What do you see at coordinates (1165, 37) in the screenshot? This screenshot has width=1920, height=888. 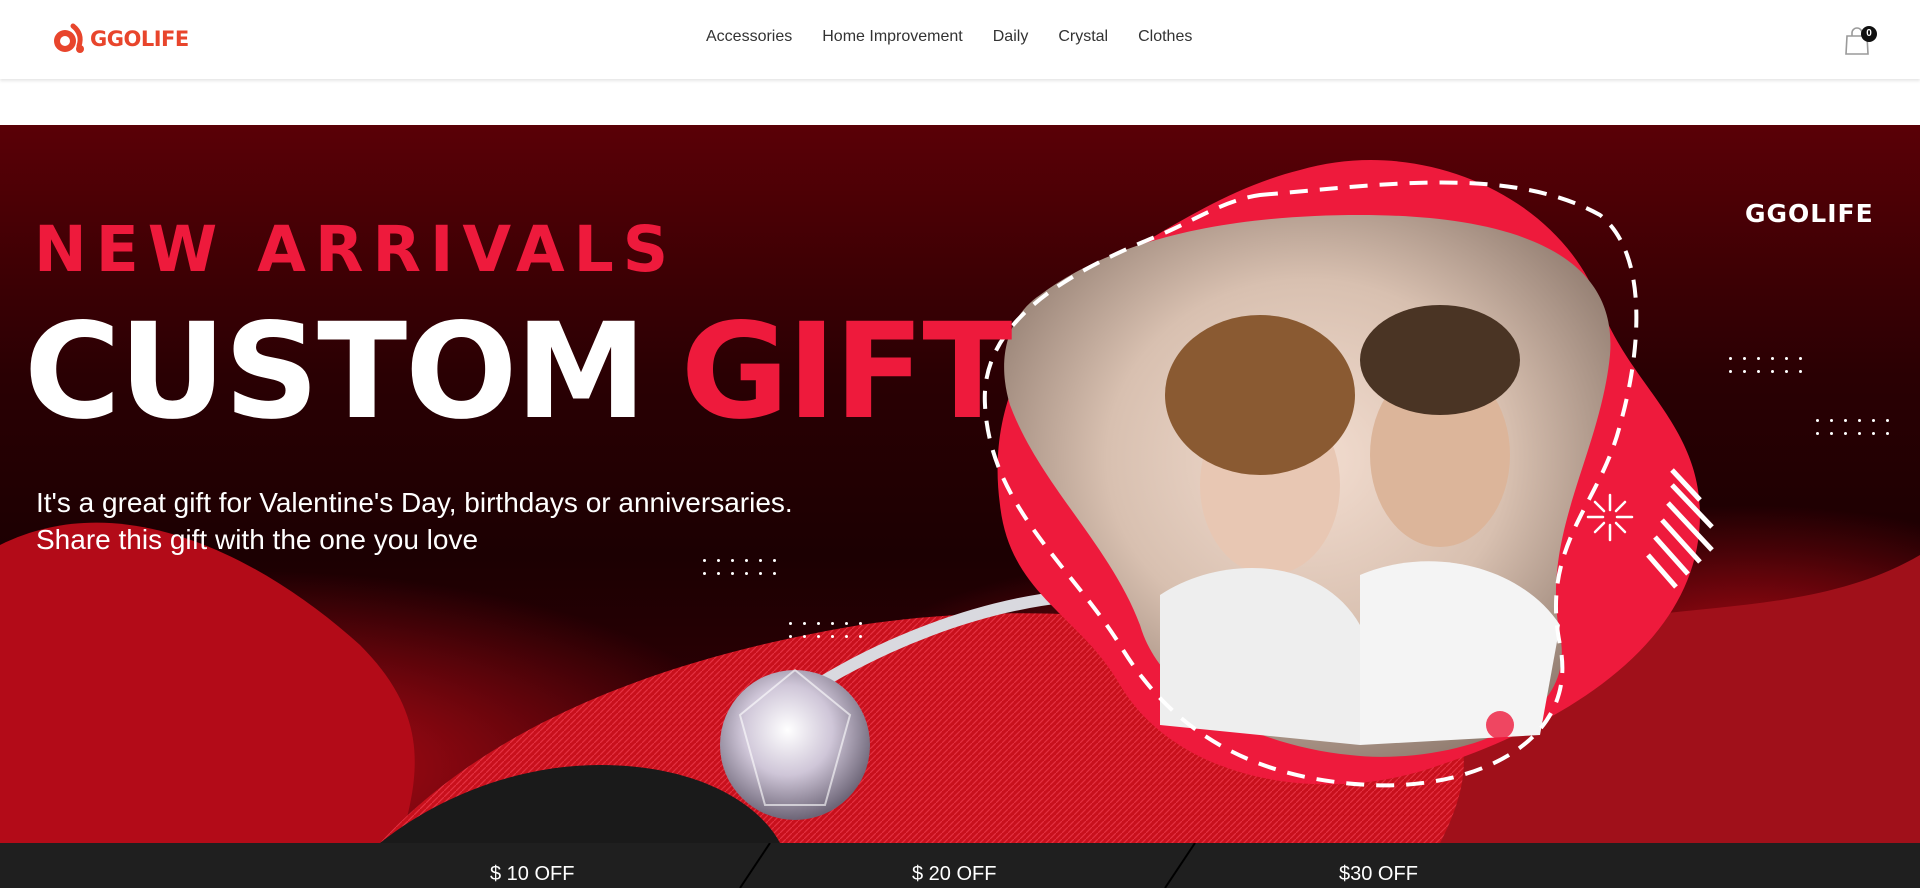 I see `nav-item-clothes: Clothes` at bounding box center [1165, 37].